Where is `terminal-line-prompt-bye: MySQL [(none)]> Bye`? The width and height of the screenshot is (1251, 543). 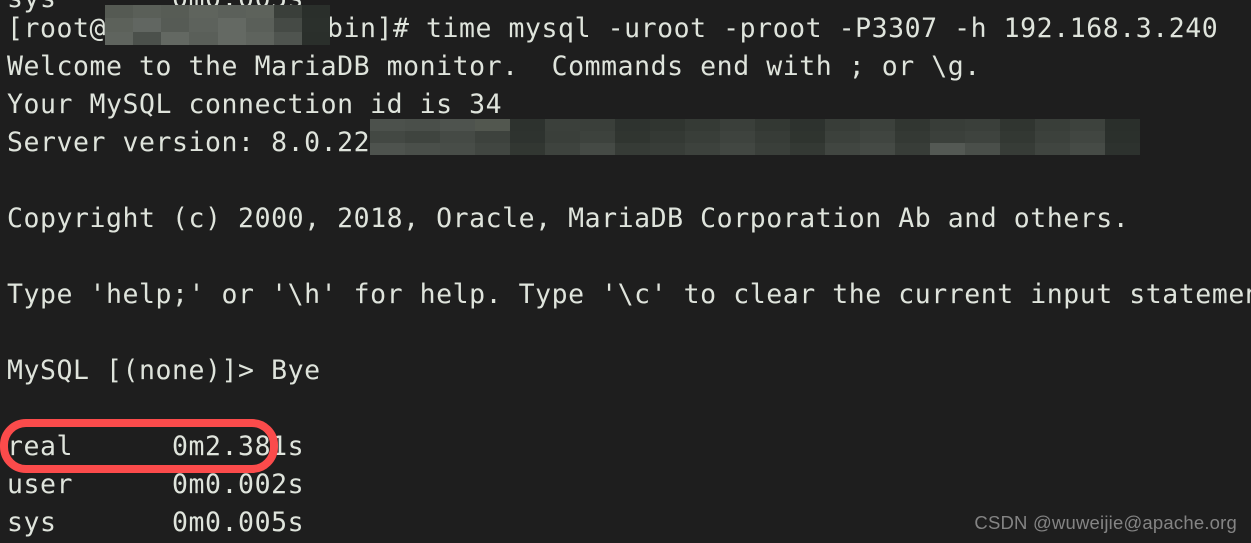
terminal-line-prompt-bye: MySQL [(none)]> Bye is located at coordinates (164, 370).